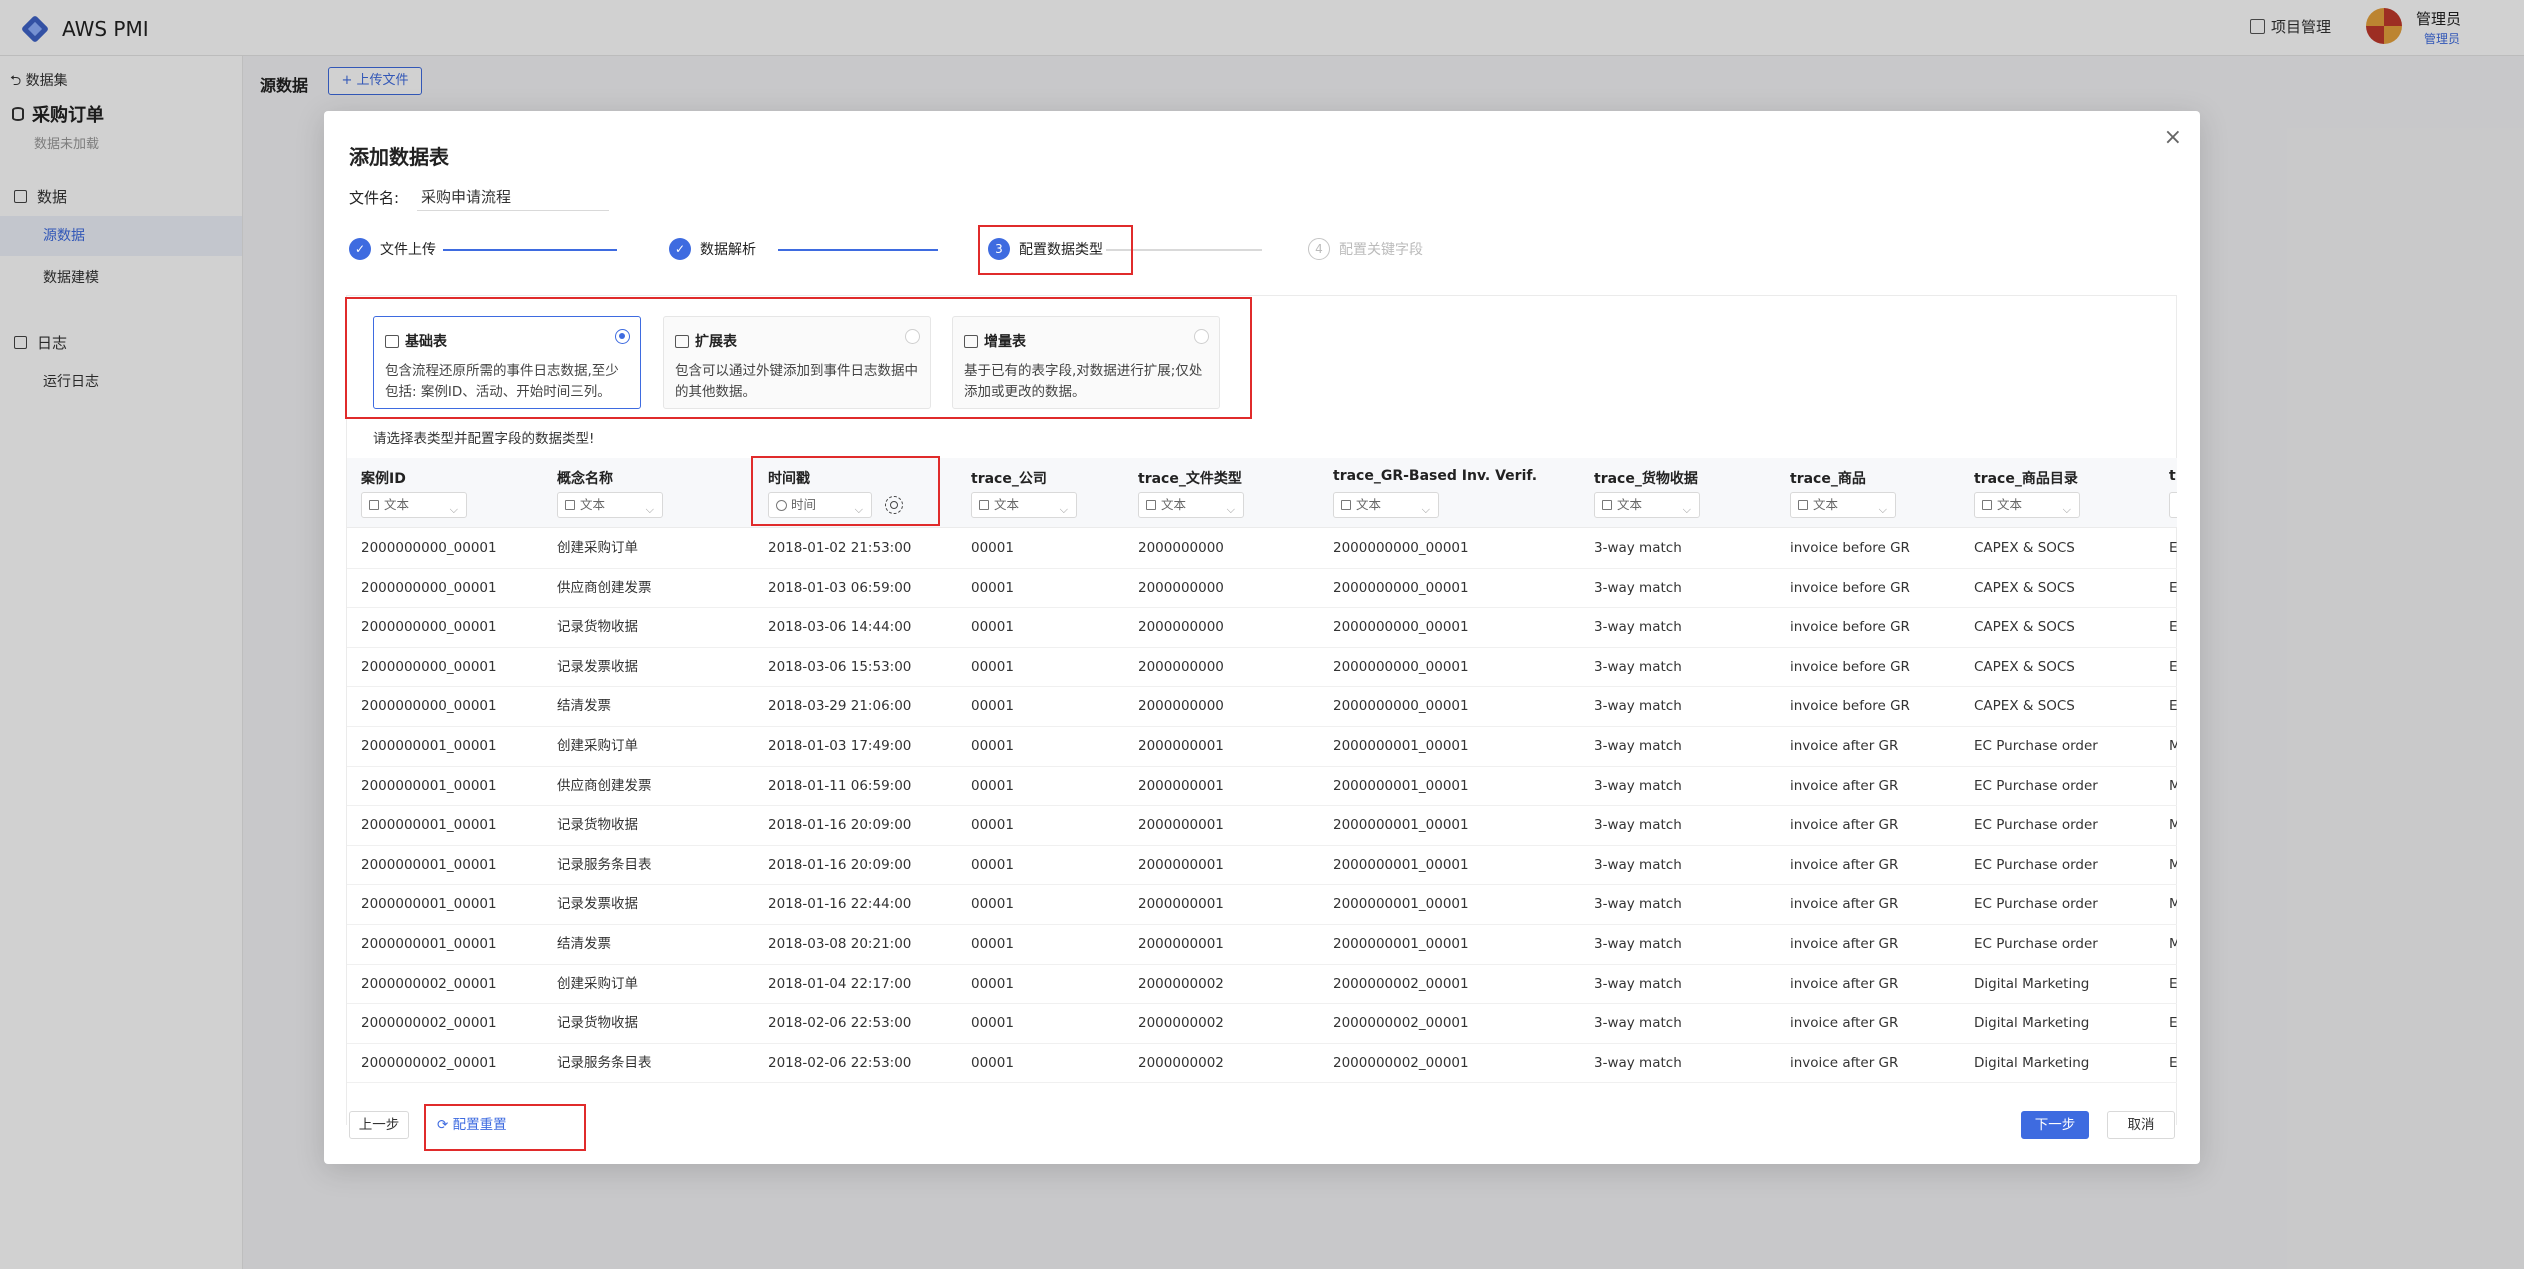 The image size is (2524, 1269). I want to click on step-connector, so click(530, 250).